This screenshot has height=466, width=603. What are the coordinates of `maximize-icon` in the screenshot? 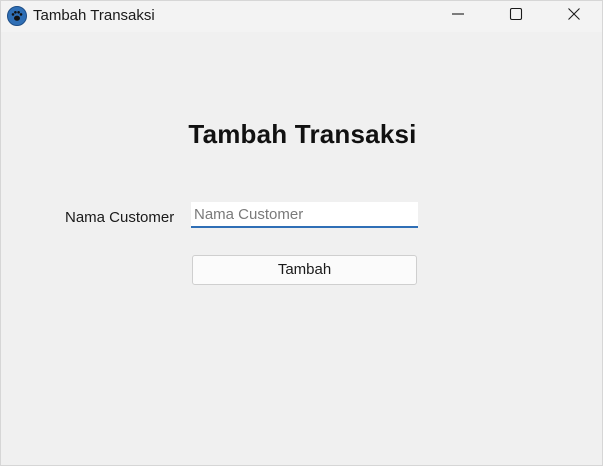 It's located at (516, 16).